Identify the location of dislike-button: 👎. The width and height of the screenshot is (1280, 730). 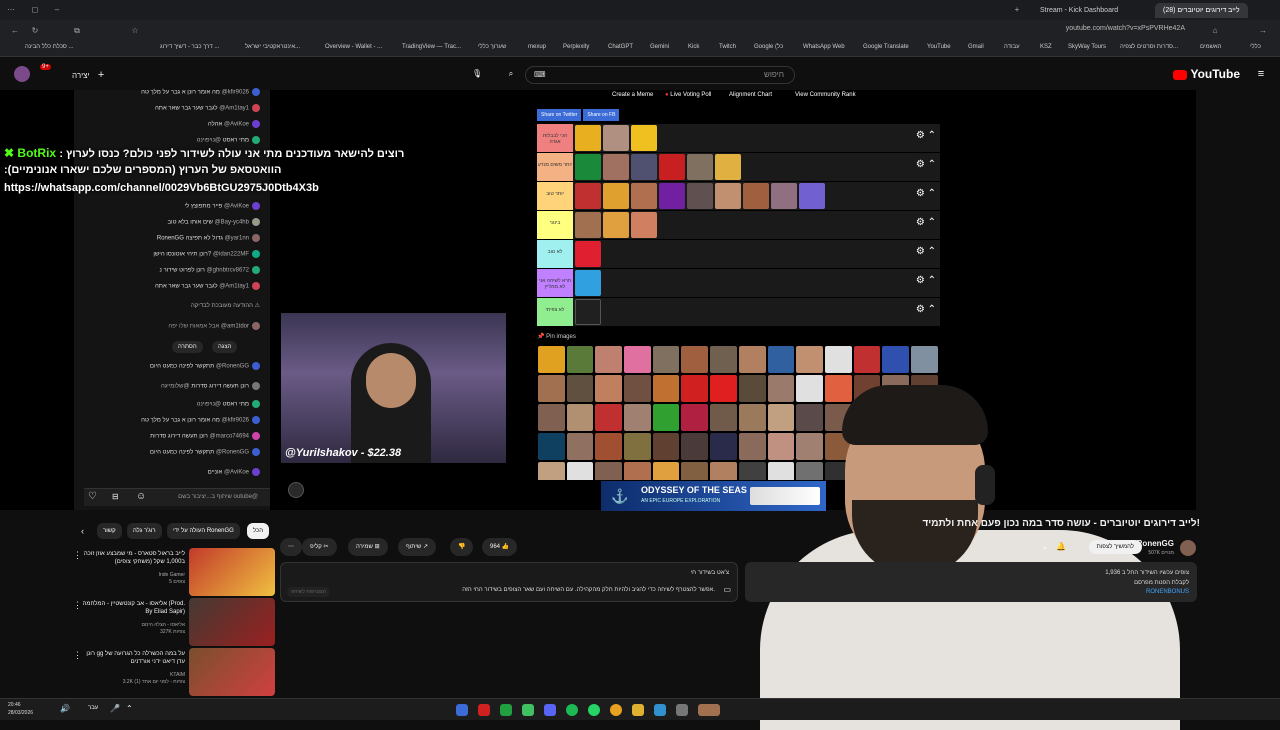
(462, 547).